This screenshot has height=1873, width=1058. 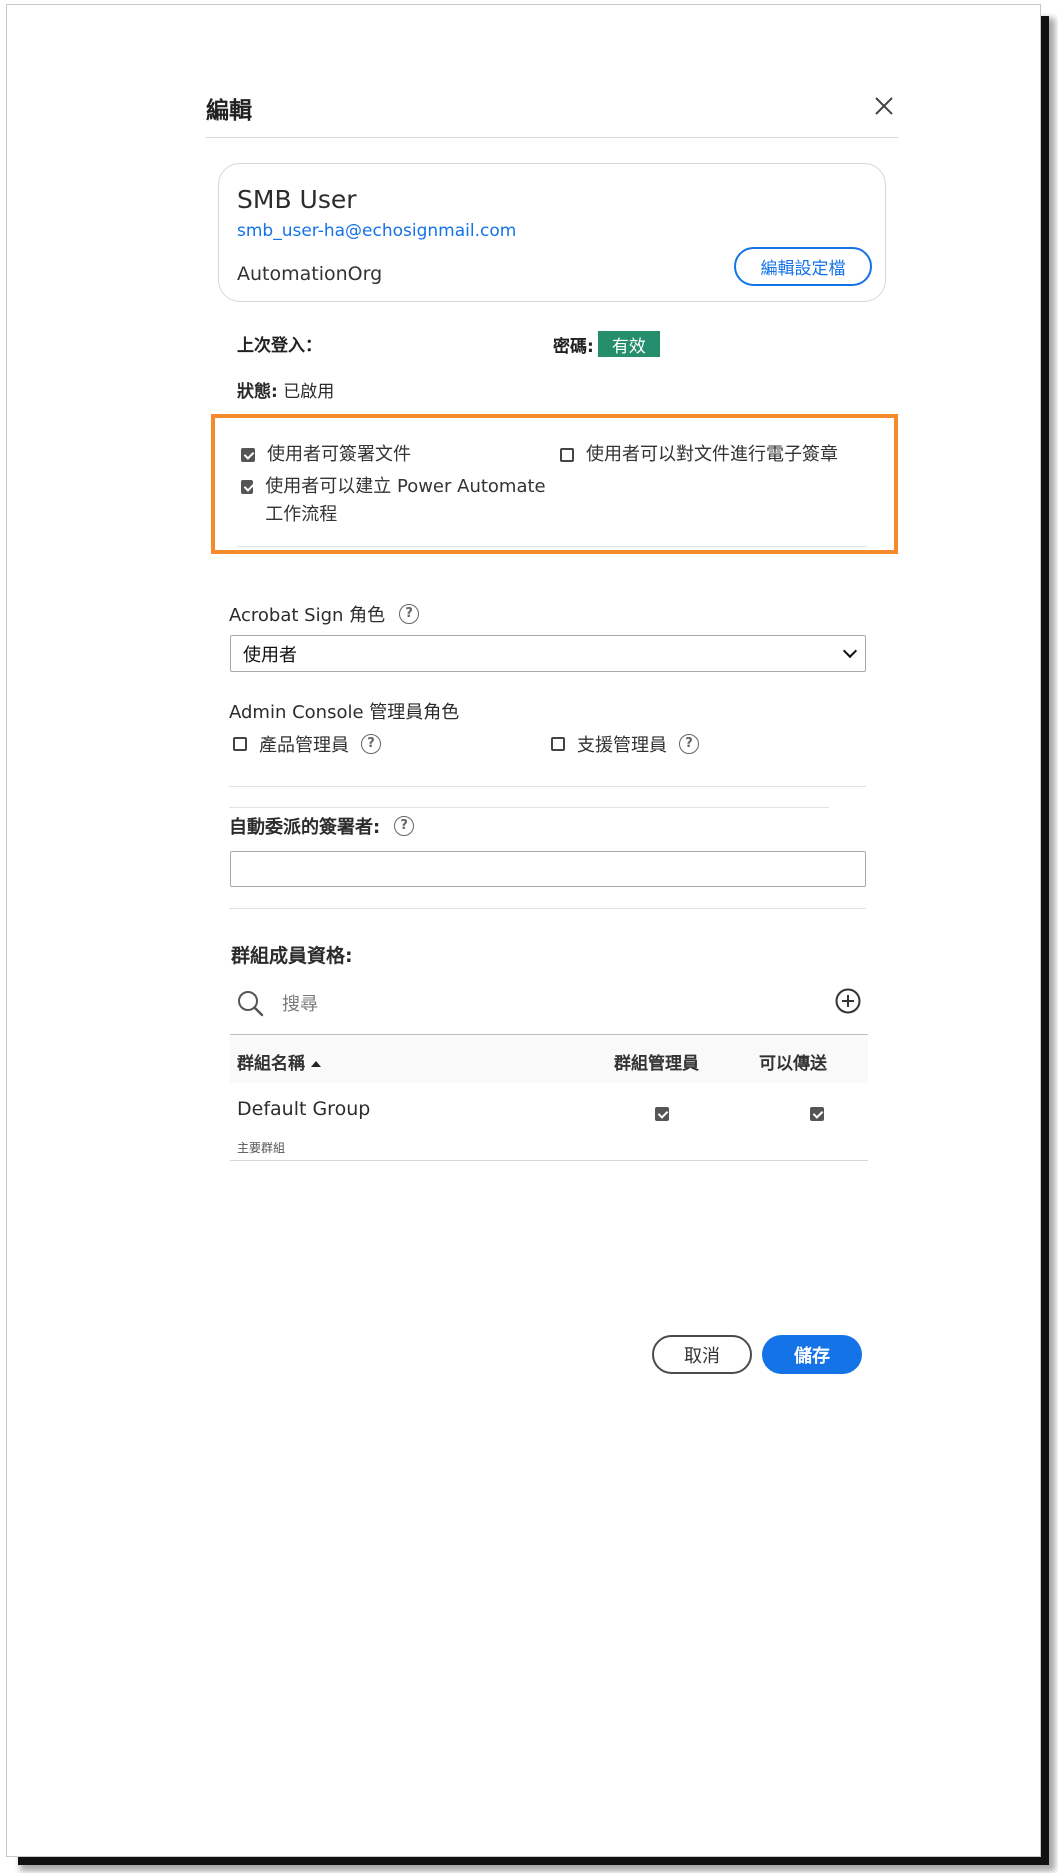 What do you see at coordinates (548, 653) in the screenshot?
I see `sign-role-select: 使用者` at bounding box center [548, 653].